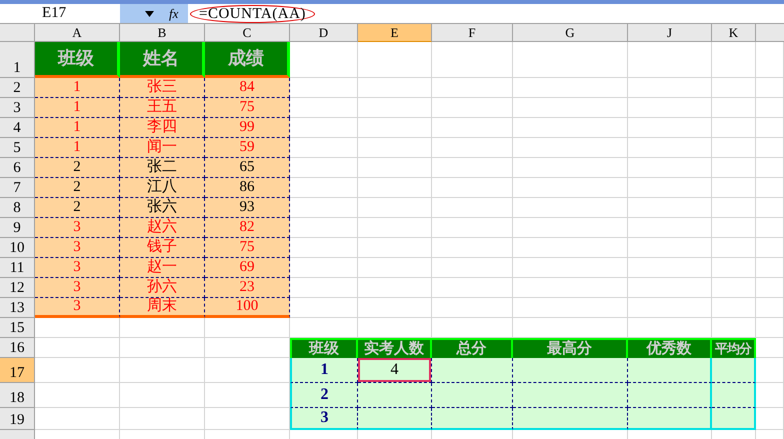  I want to click on row-header: 15, so click(17, 328).